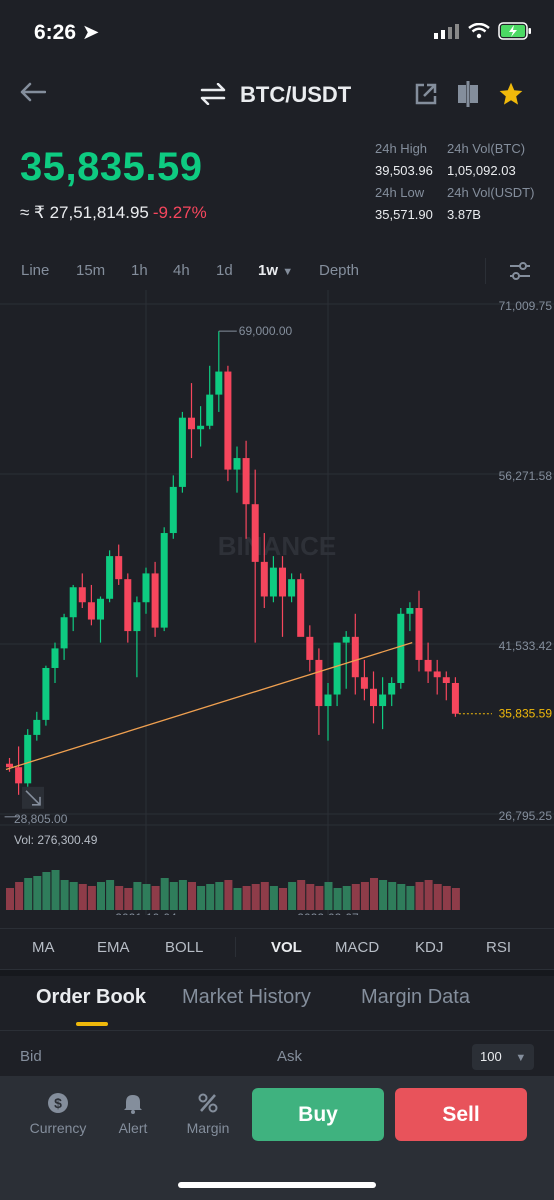 Image resolution: width=554 pixels, height=1200 pixels. What do you see at coordinates (90, 270) in the screenshot?
I see `interval-tab-15m: 15m` at bounding box center [90, 270].